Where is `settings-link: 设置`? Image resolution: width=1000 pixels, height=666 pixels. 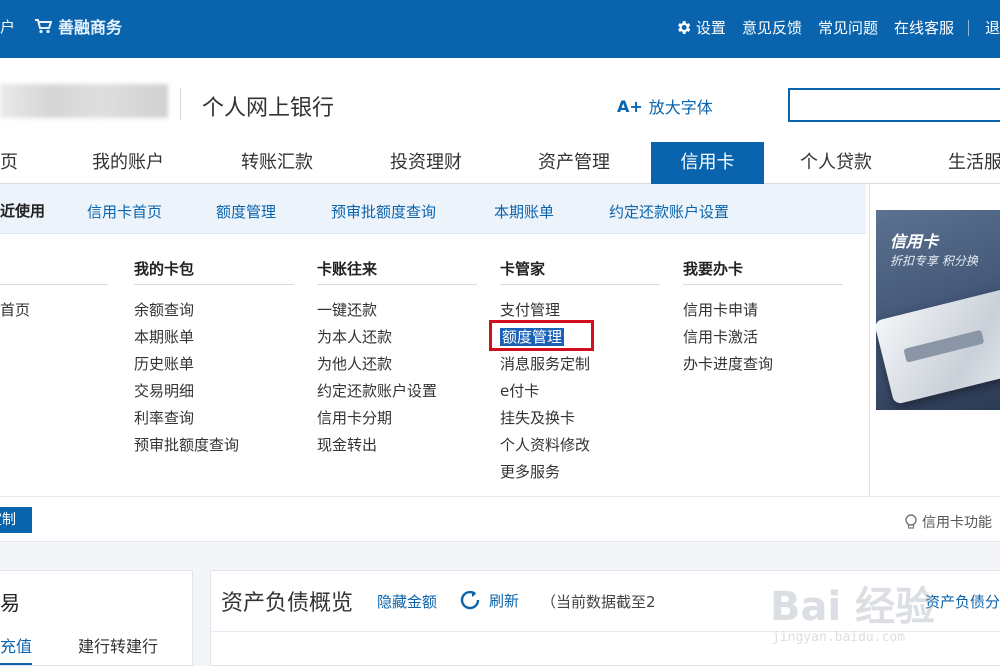 settings-link: 设置 is located at coordinates (700, 27).